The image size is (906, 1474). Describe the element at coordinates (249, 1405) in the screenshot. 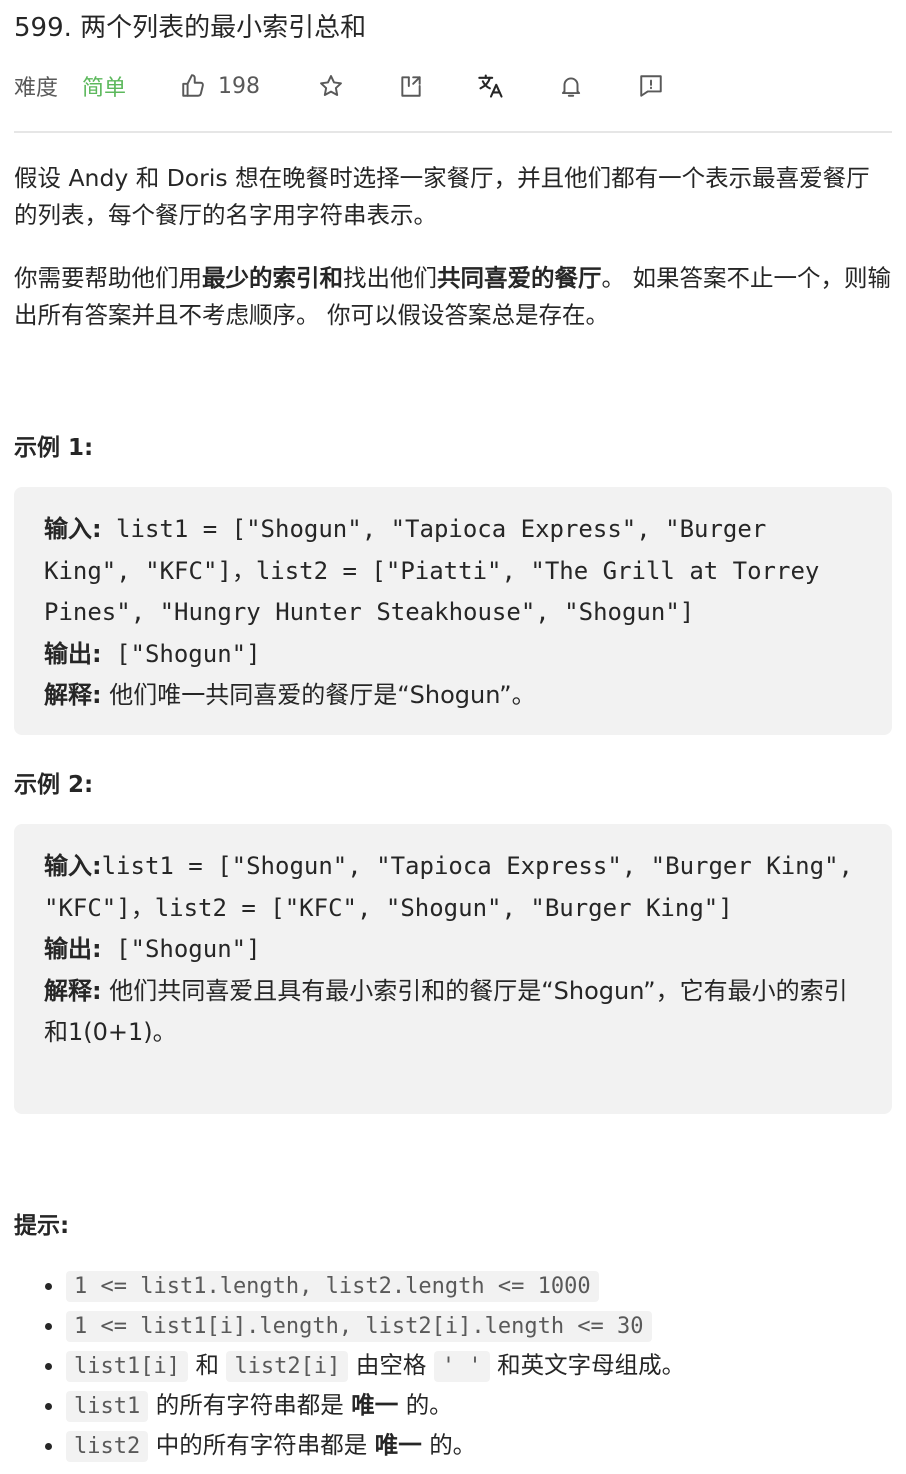

I see `hint-text: 的所有字符串都是` at that location.